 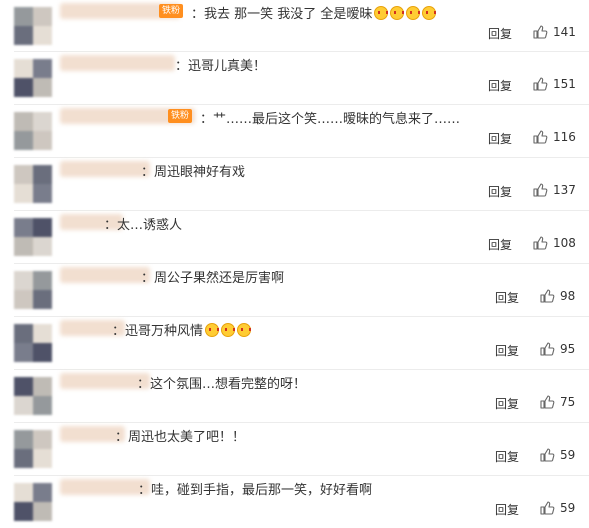 I want to click on comment-text: ：我去 那一笑 我没了 全是暧昧, so click(x=314, y=12).